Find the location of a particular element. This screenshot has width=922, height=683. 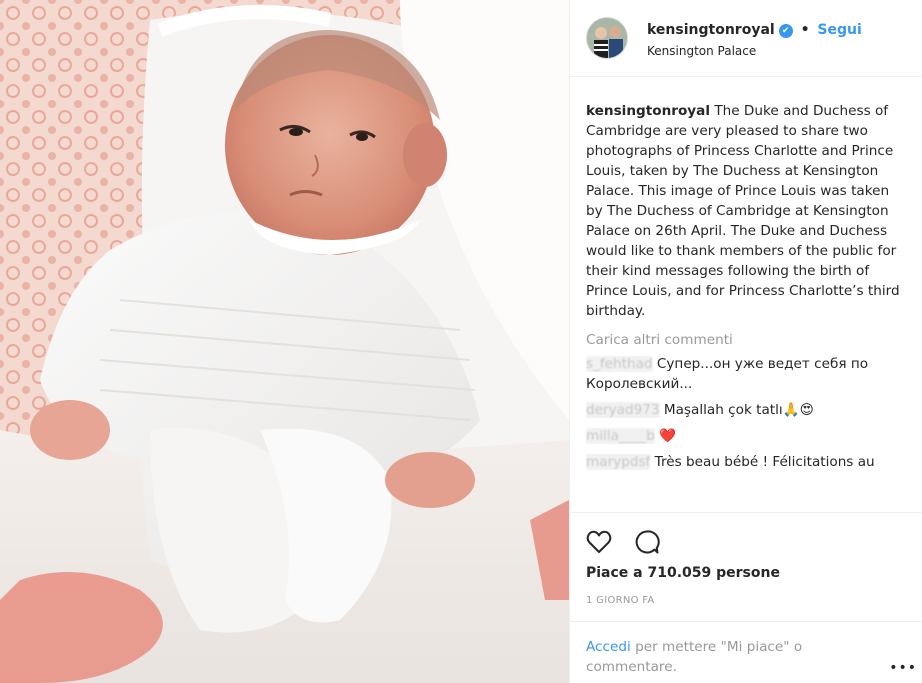

comment-item: milla____b ❤️ is located at coordinates (746, 436).